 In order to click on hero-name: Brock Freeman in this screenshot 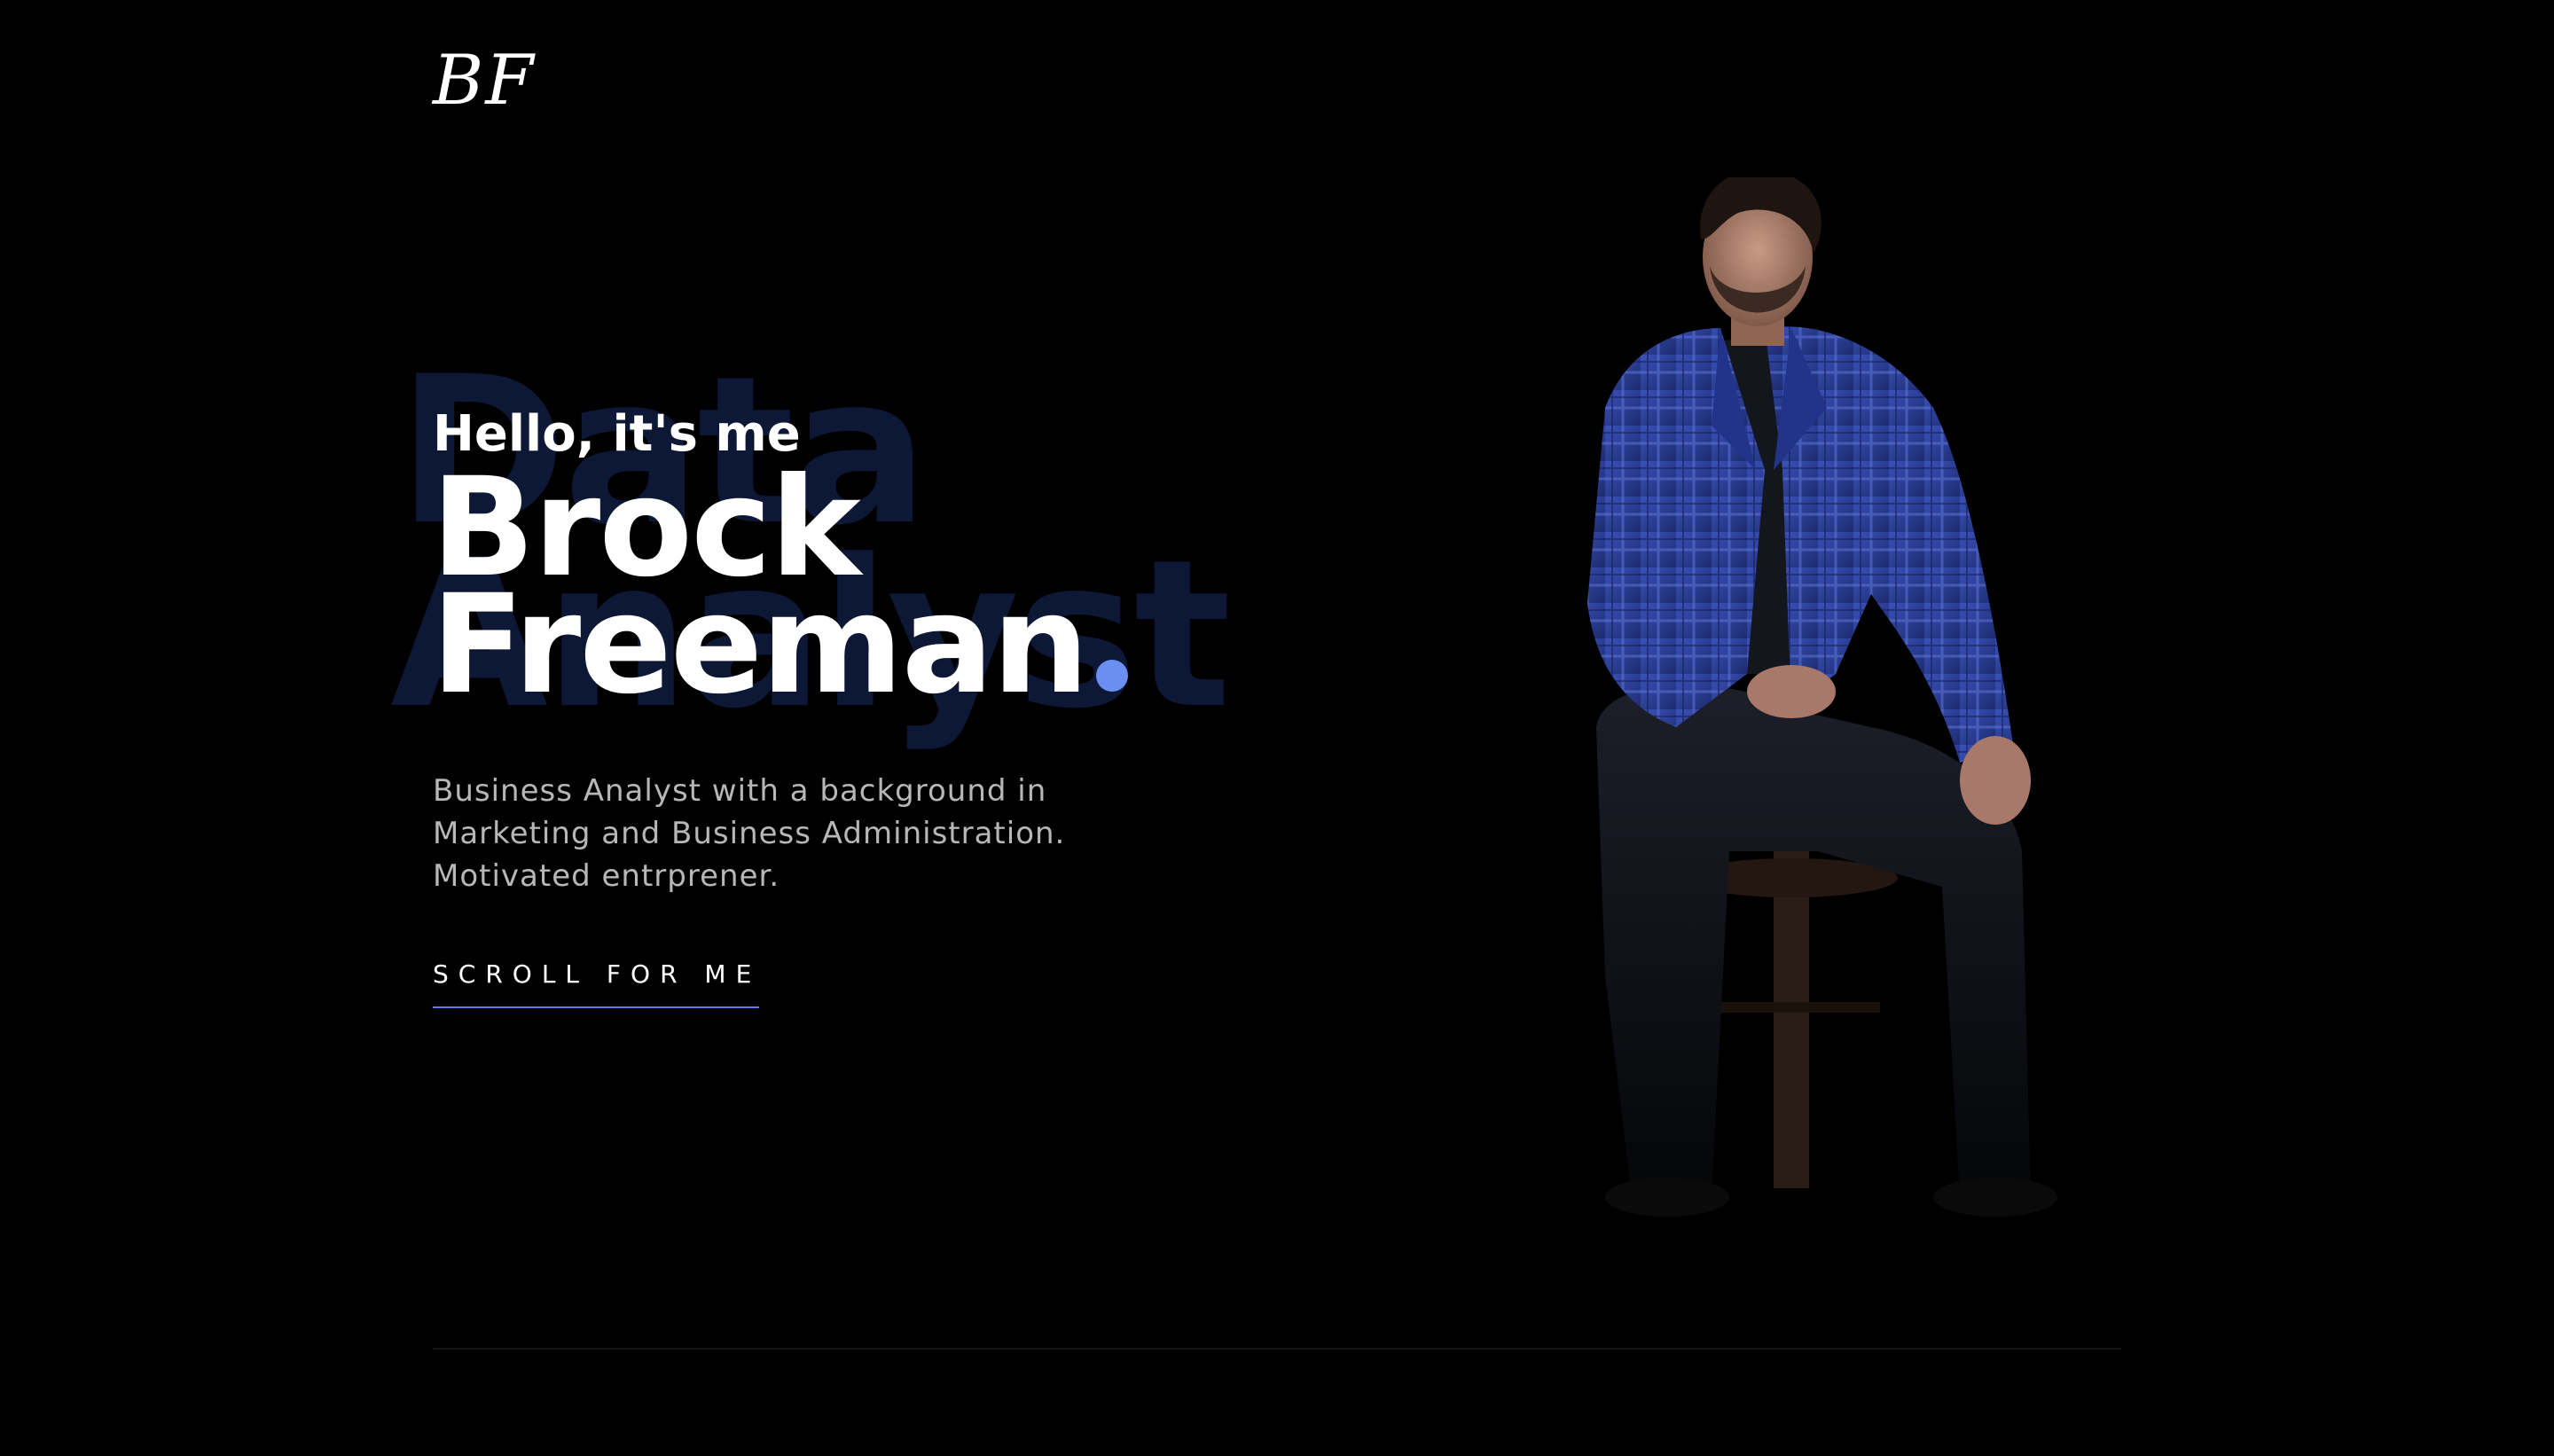, I will do `click(780, 587)`.